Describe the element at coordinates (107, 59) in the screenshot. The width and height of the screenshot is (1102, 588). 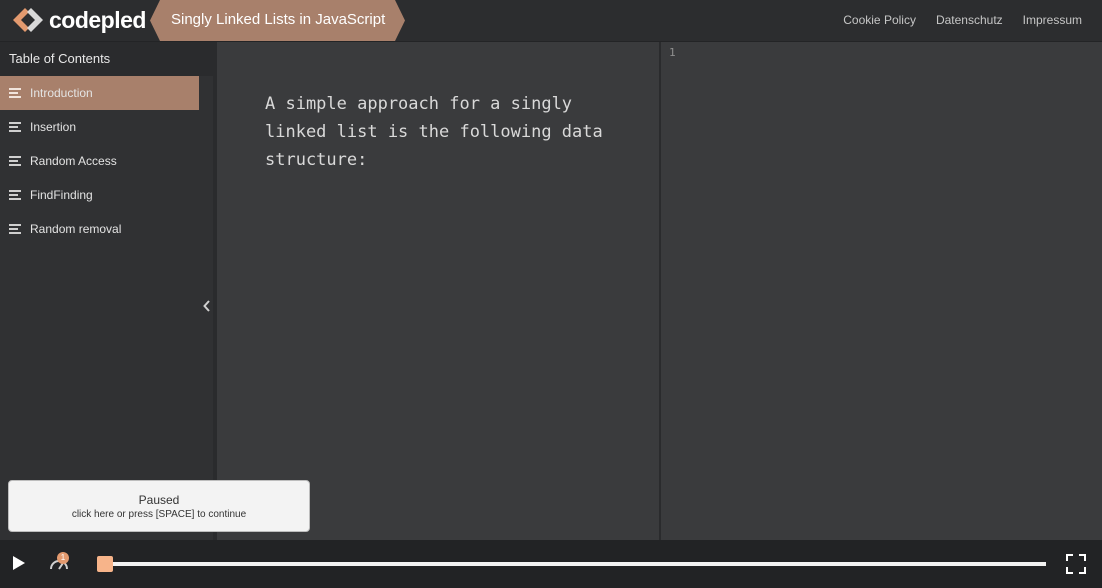
I see `toc-header: Table of Contents` at that location.